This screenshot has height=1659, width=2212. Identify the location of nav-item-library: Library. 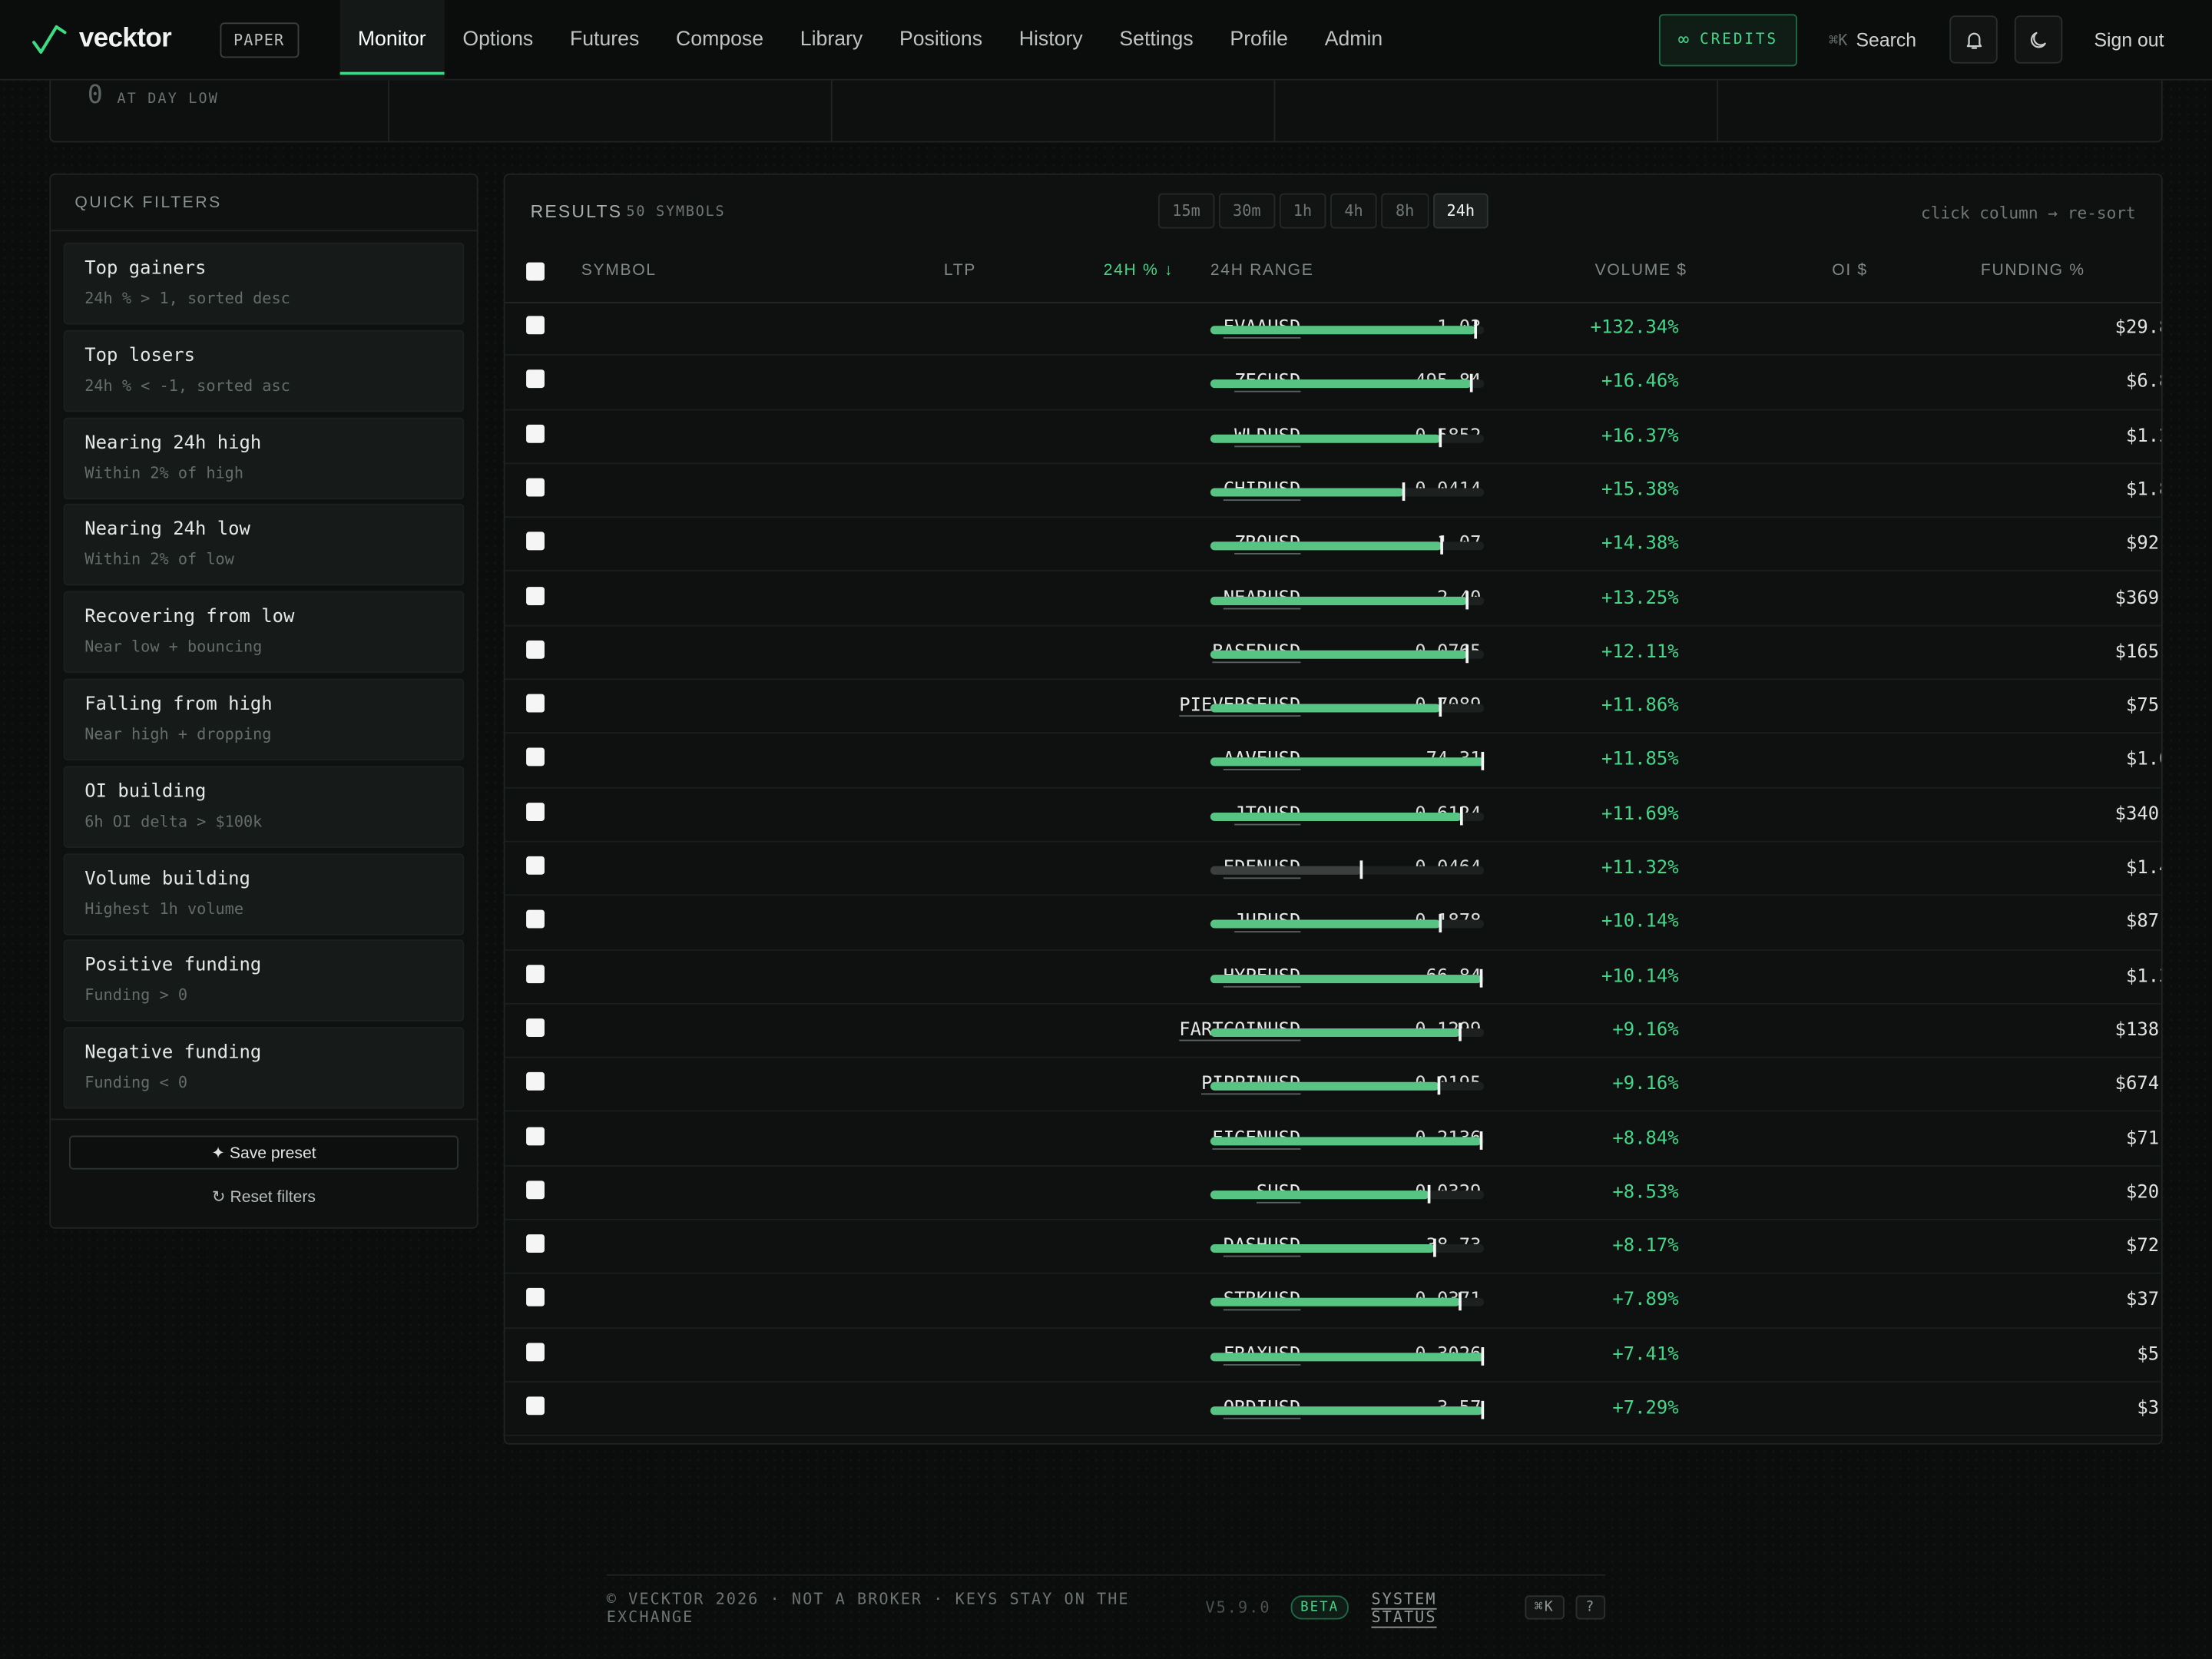
(832, 40).